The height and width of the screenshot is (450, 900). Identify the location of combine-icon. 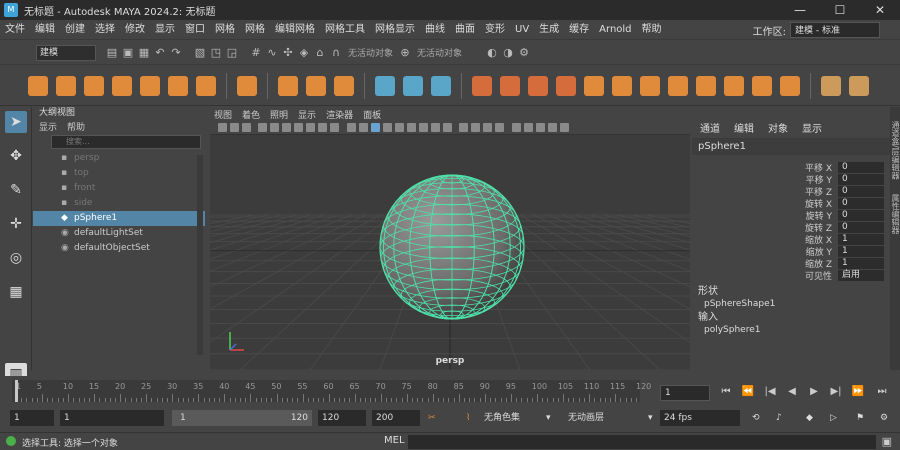
(385, 85).